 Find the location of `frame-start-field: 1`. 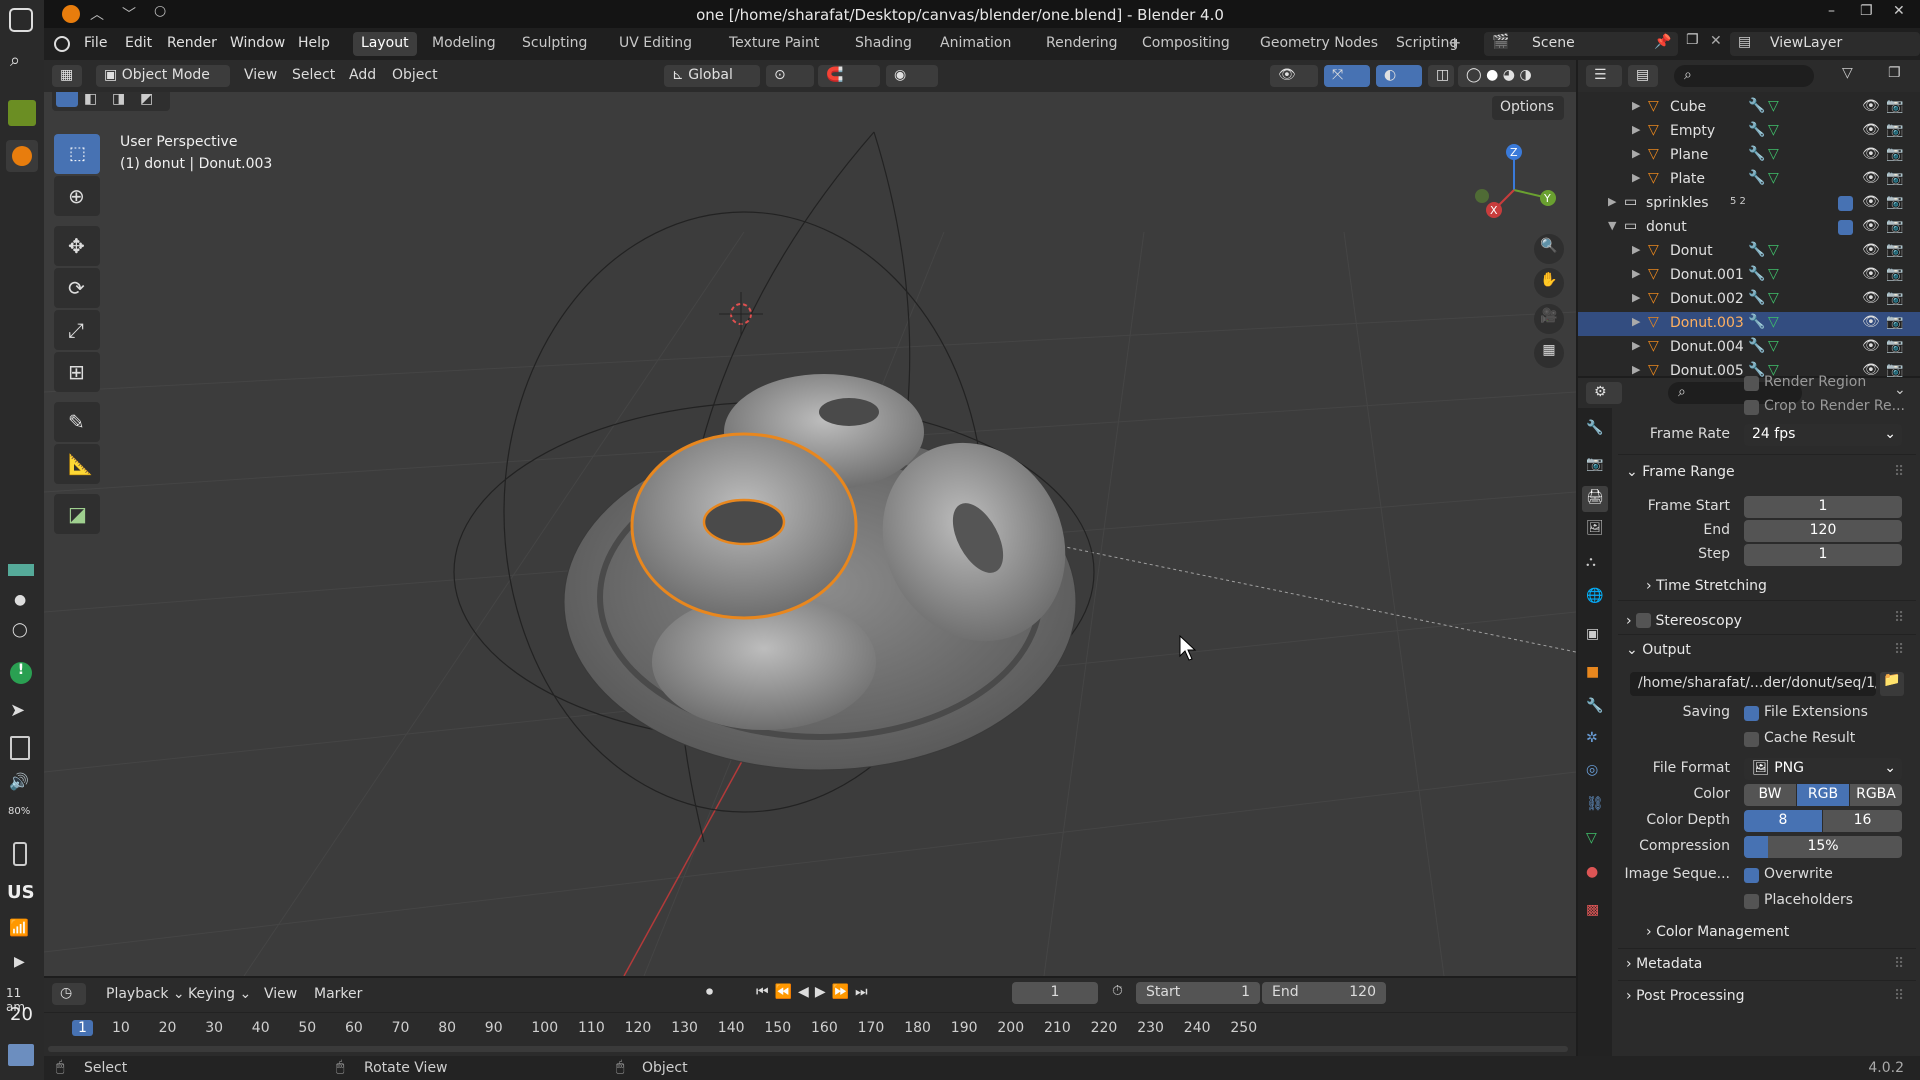

frame-start-field: 1 is located at coordinates (1823, 507).